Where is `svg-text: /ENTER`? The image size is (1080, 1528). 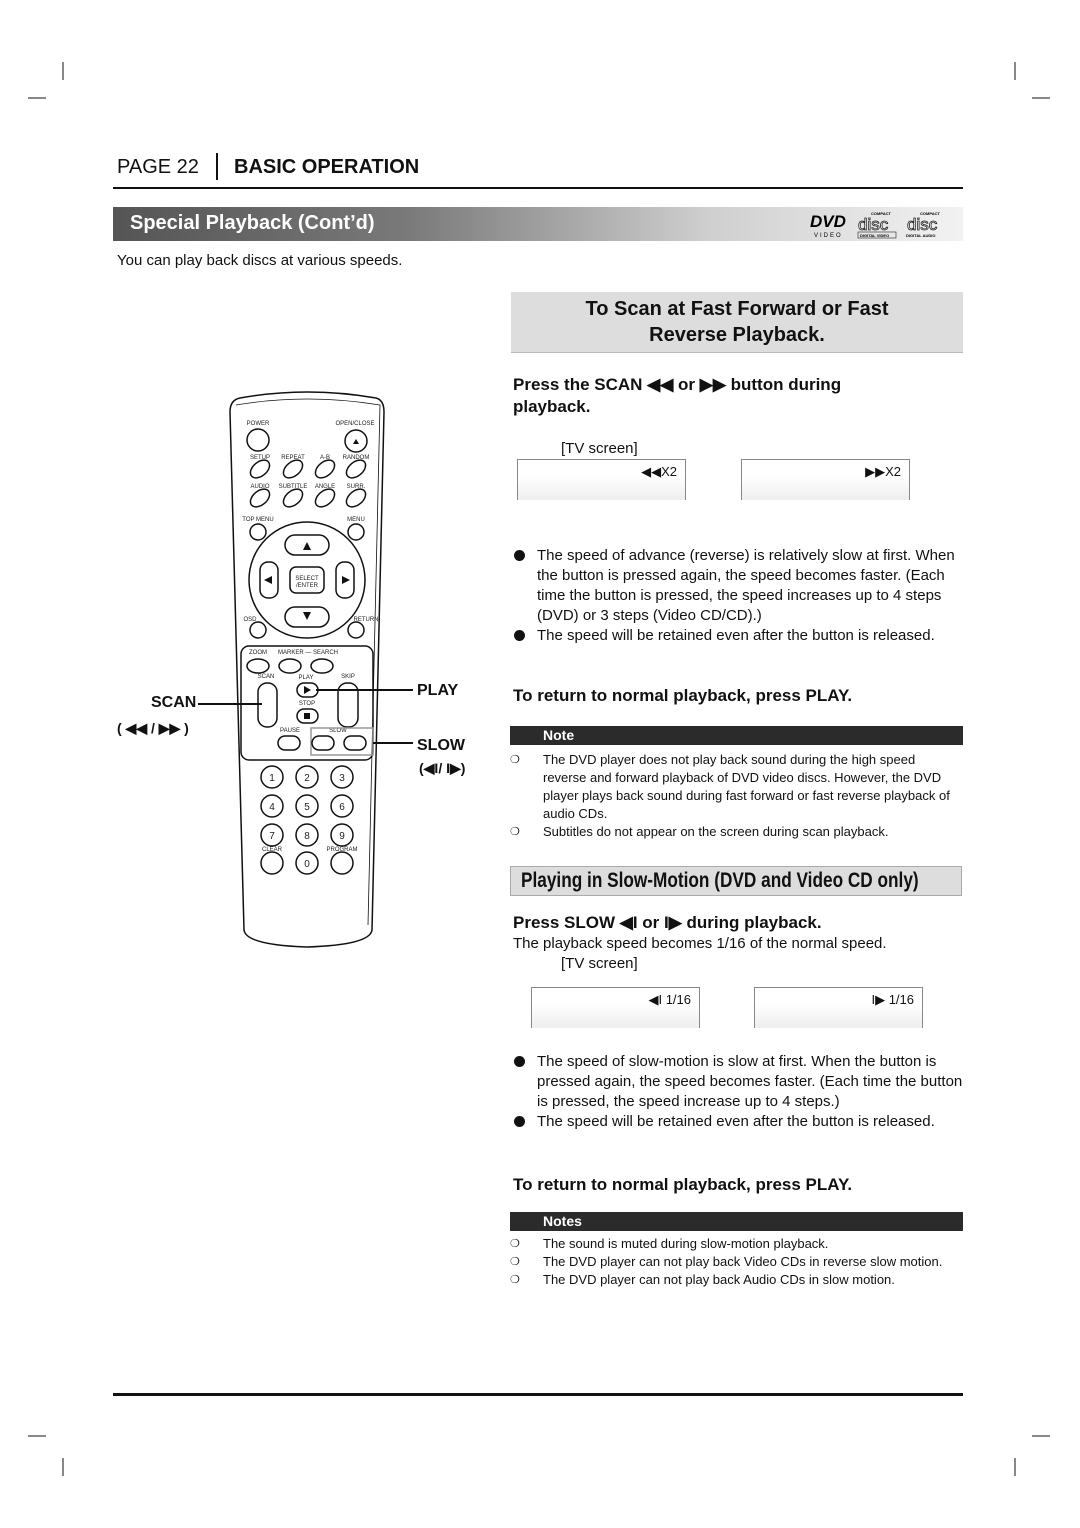 svg-text: /ENTER is located at coordinates (307, 586).